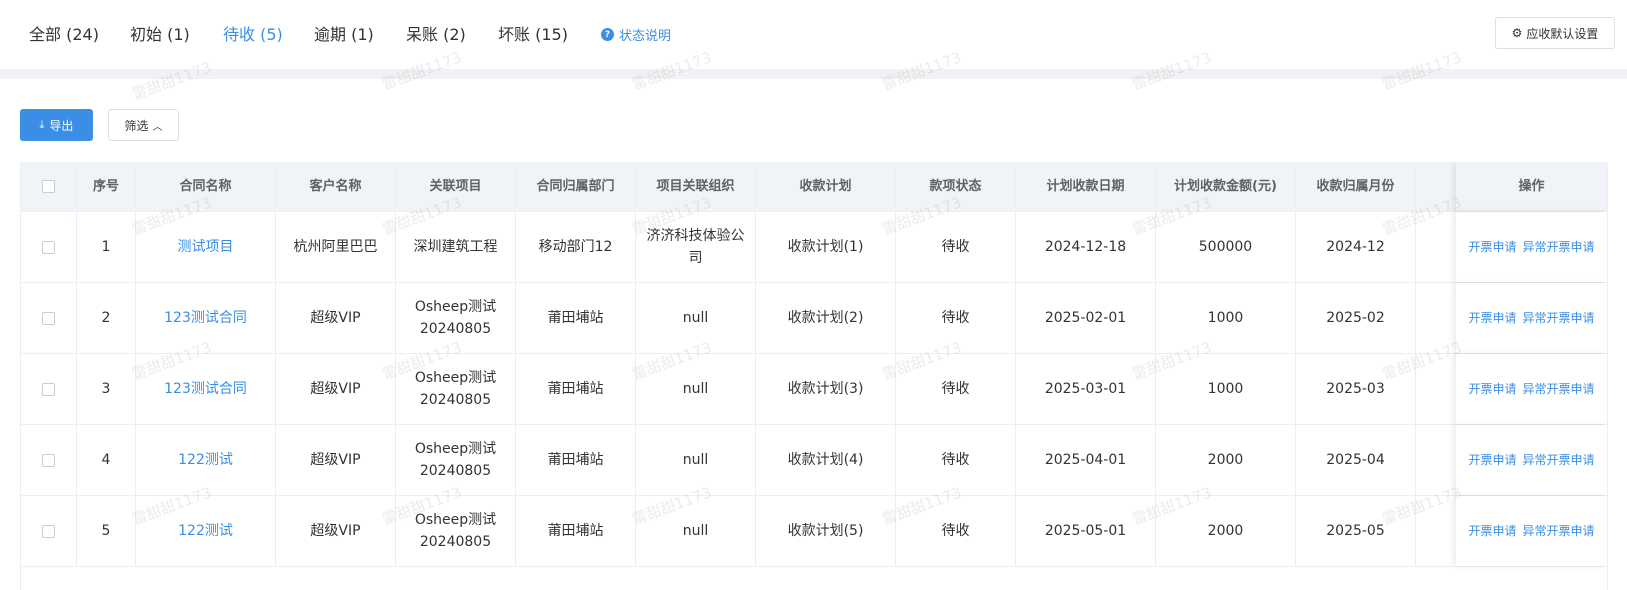  Describe the element at coordinates (136, 125) in the screenshot. I see `filter-label: 筛选` at that location.